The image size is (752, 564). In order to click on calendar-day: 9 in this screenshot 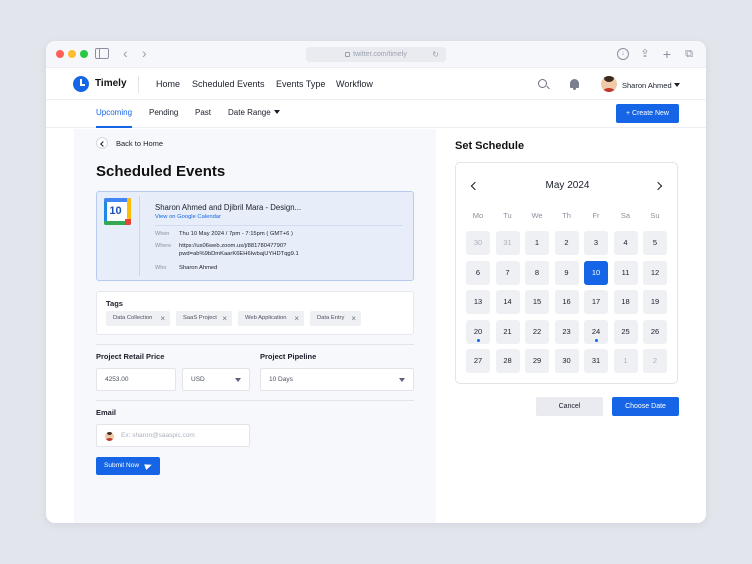, I will do `click(566, 272)`.